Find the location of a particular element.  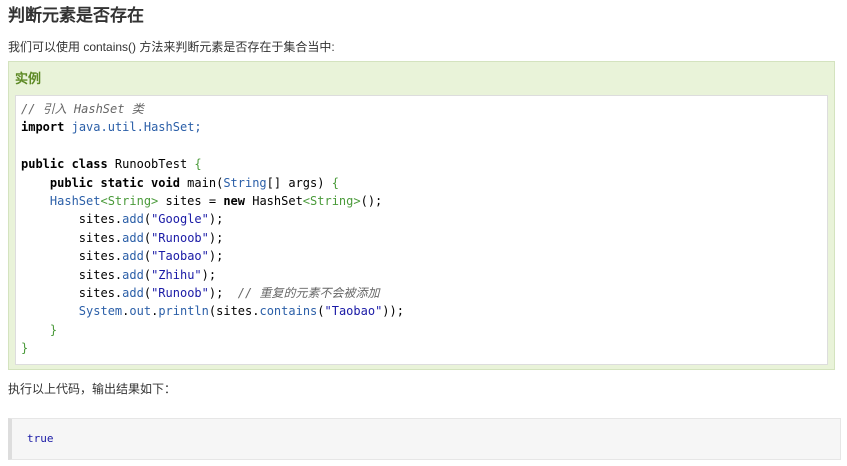

code-token: (); is located at coordinates (371, 201).